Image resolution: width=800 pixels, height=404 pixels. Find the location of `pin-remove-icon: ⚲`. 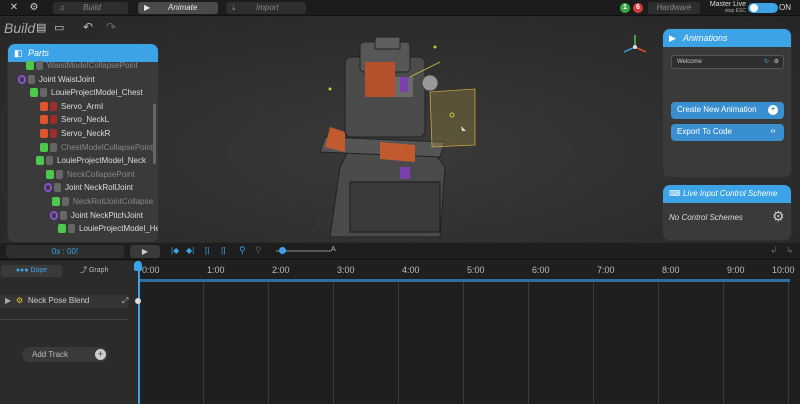

pin-remove-icon: ⚲ is located at coordinates (258, 250).